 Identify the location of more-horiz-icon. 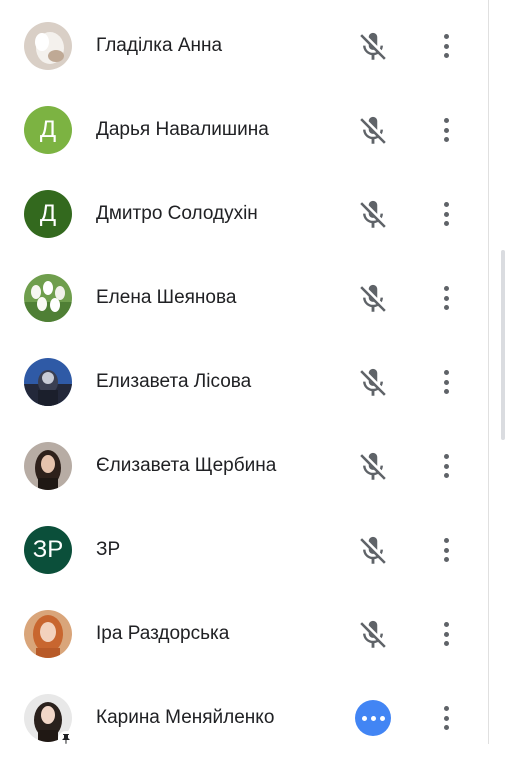
(373, 718).